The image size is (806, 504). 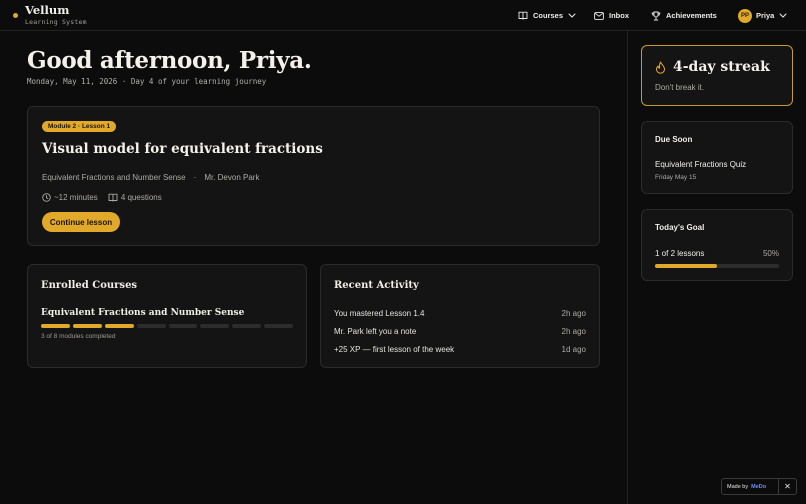 I want to click on lesson-badge: Module 2 · Lesson 1, so click(x=79, y=126).